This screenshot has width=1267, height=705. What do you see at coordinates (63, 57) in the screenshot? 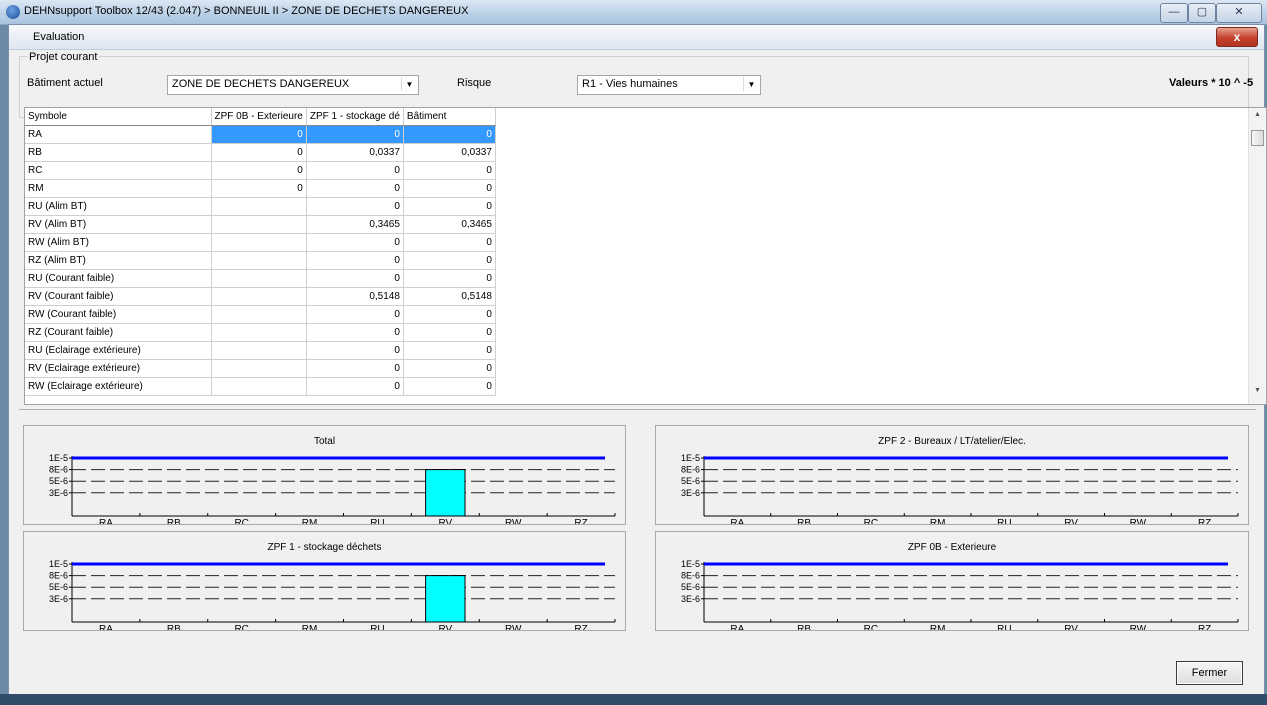
I see `current-project-label: Projet courant` at bounding box center [63, 57].